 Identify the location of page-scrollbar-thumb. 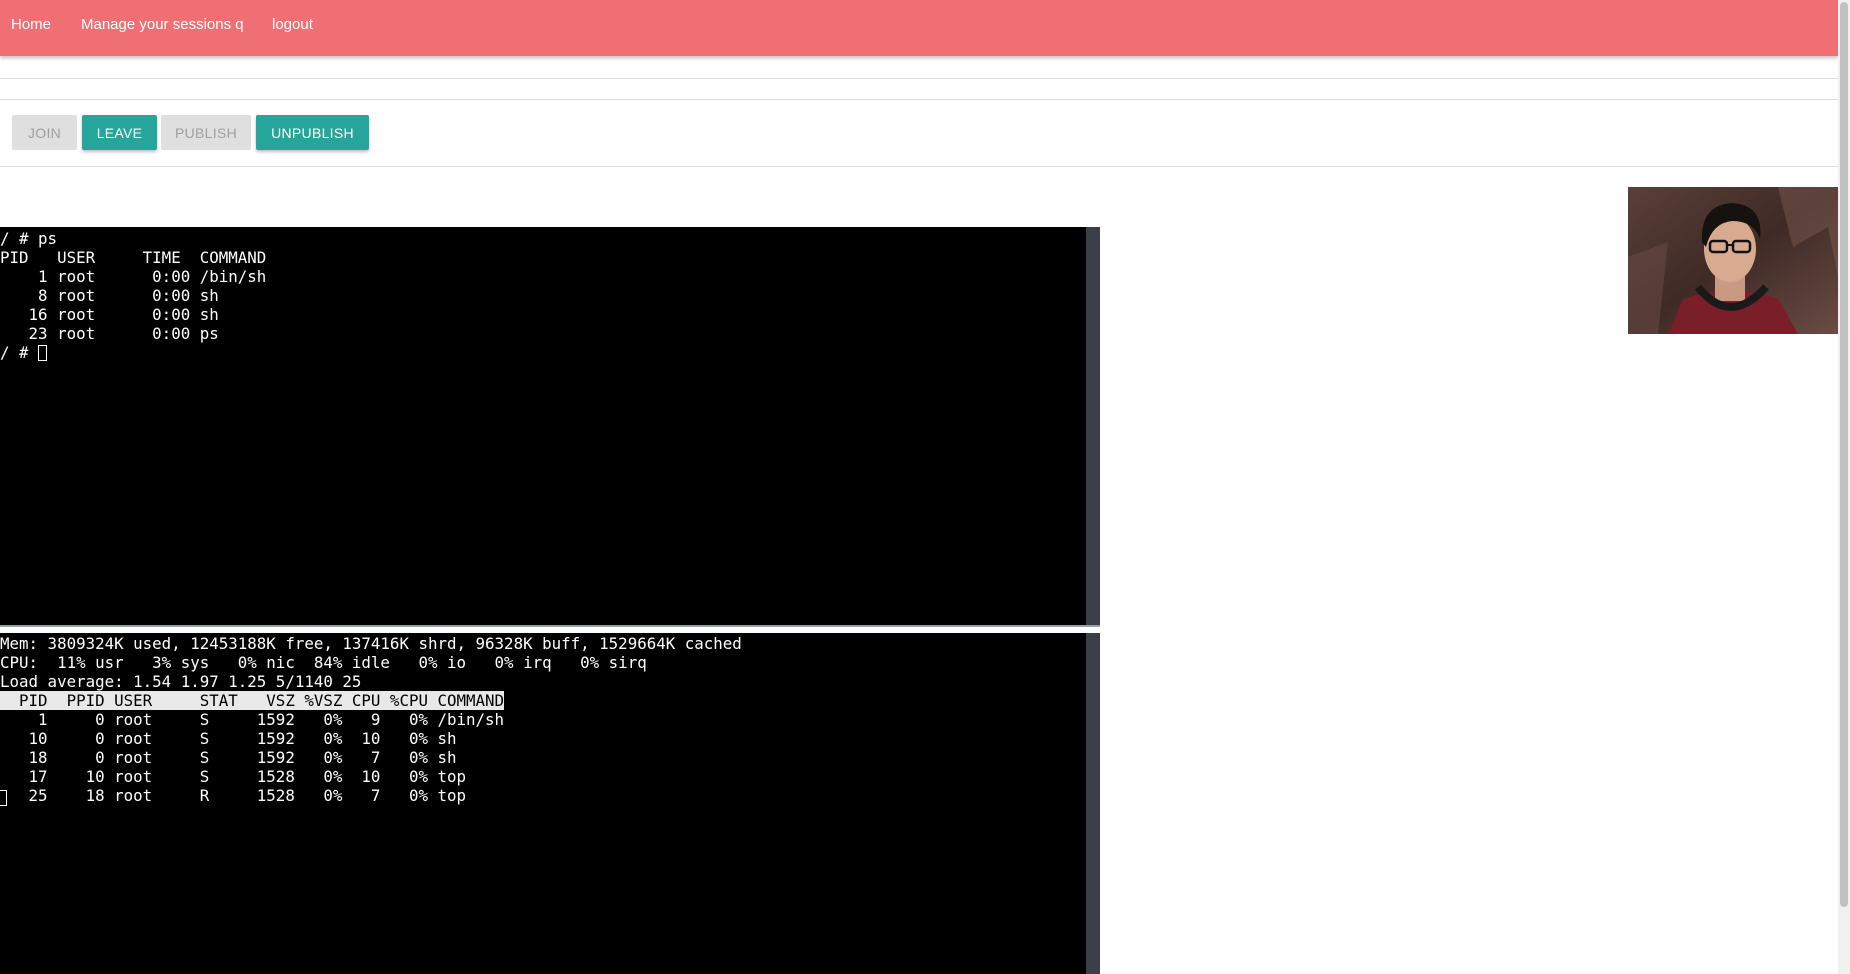
(1844, 454).